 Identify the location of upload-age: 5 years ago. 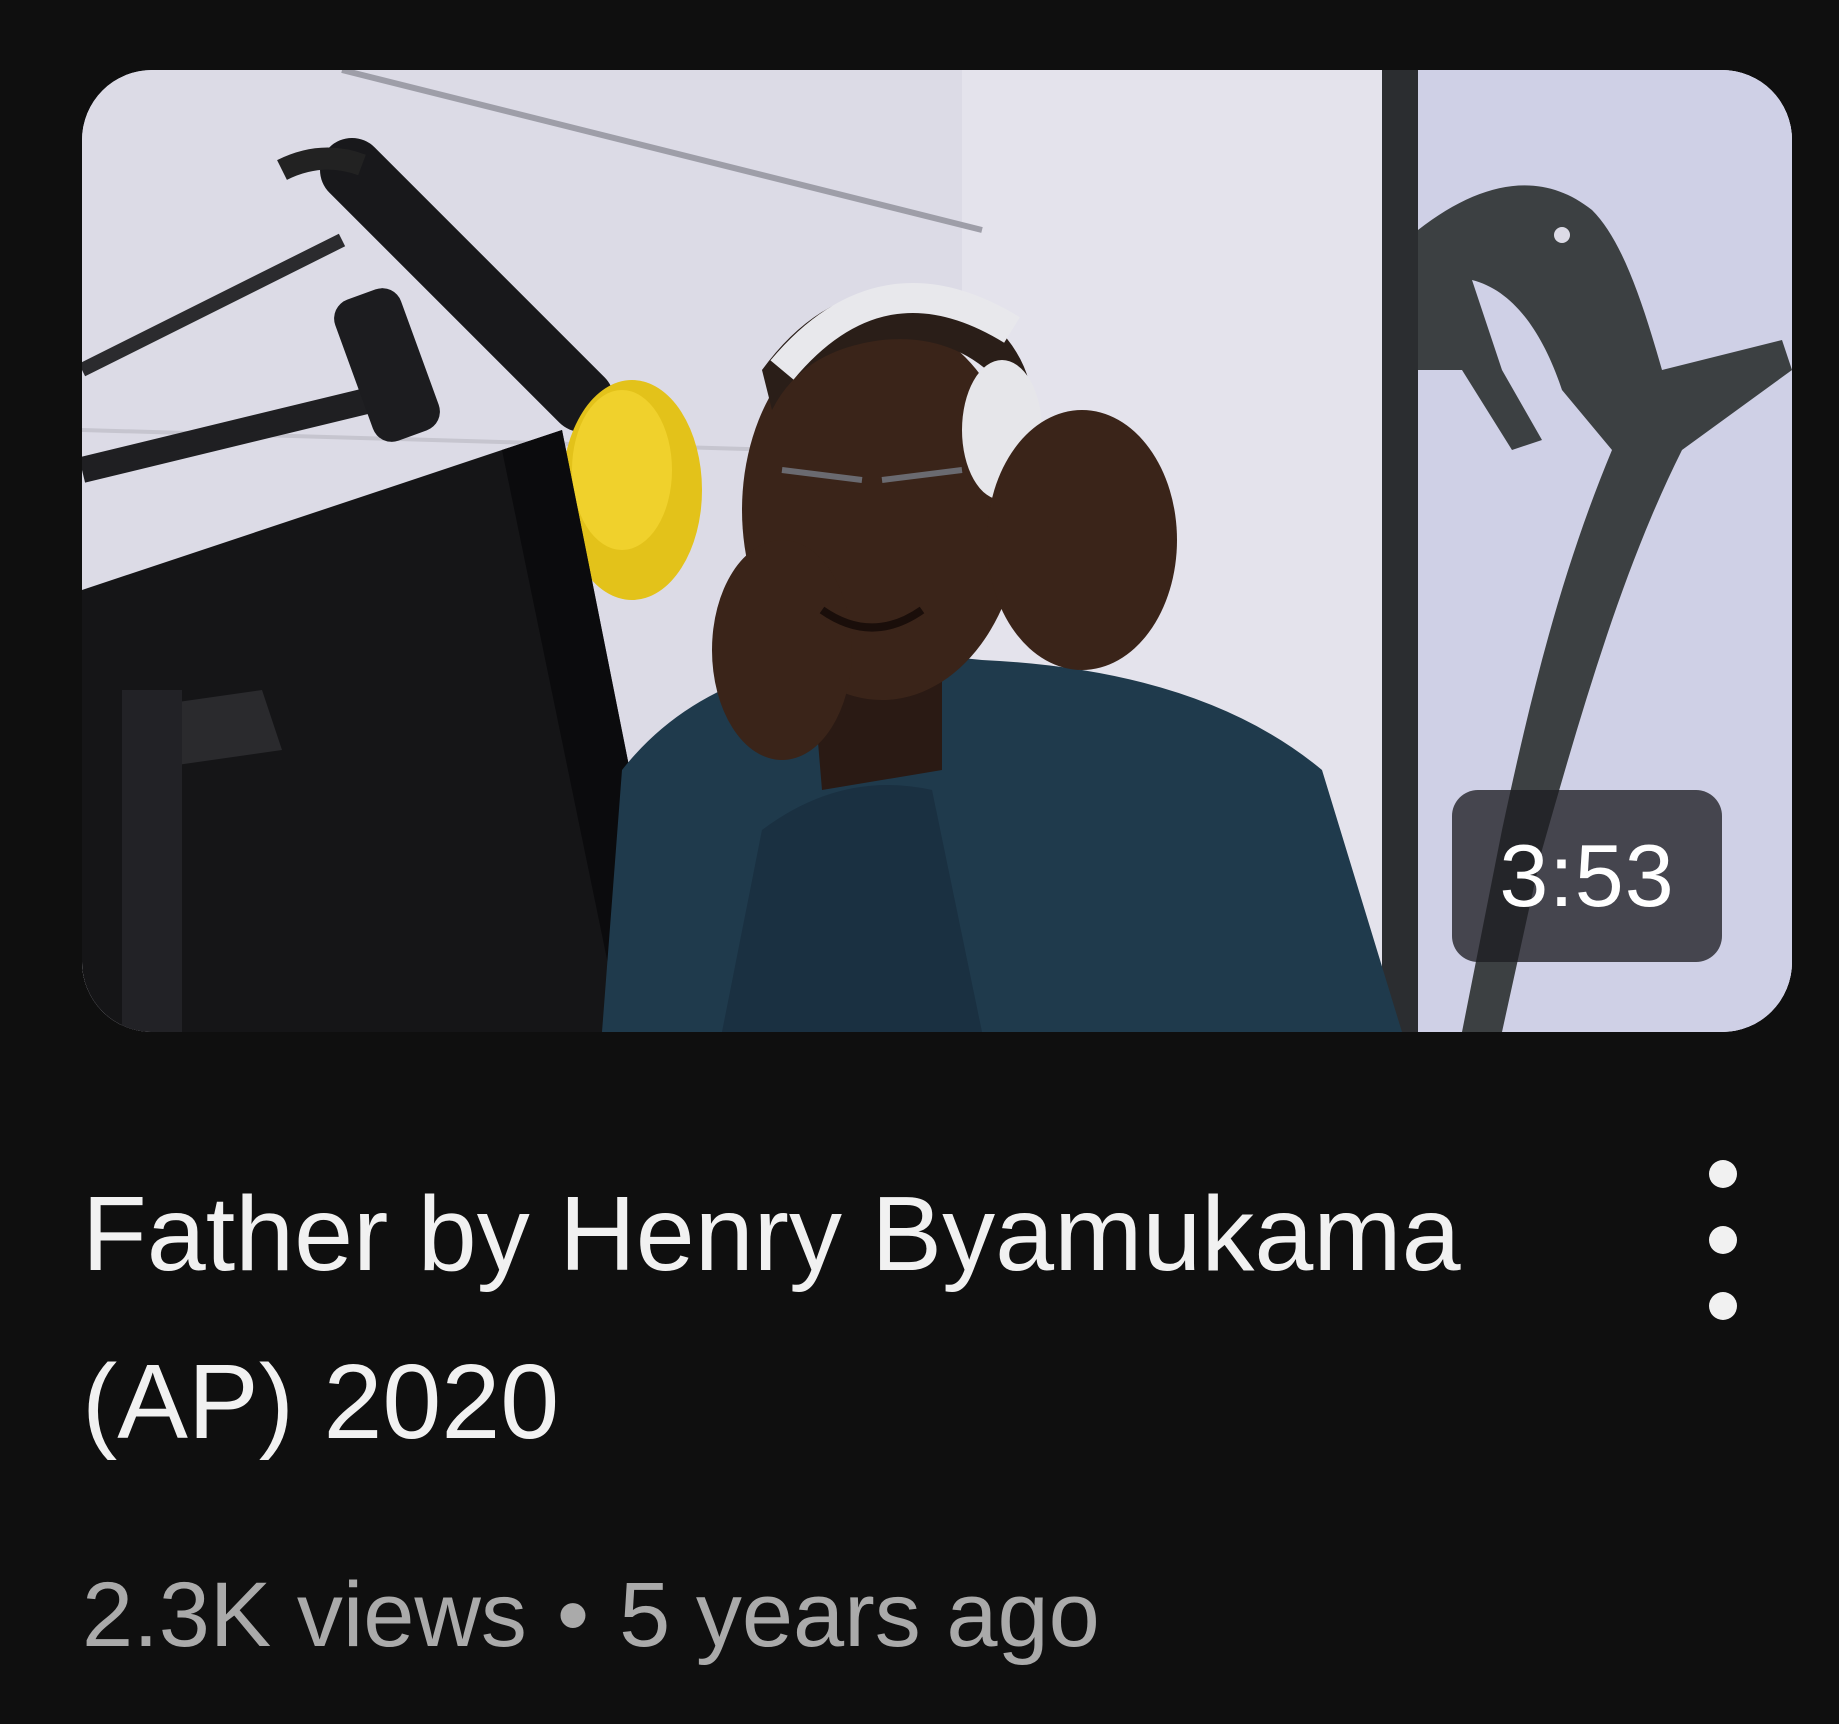
(859, 1615).